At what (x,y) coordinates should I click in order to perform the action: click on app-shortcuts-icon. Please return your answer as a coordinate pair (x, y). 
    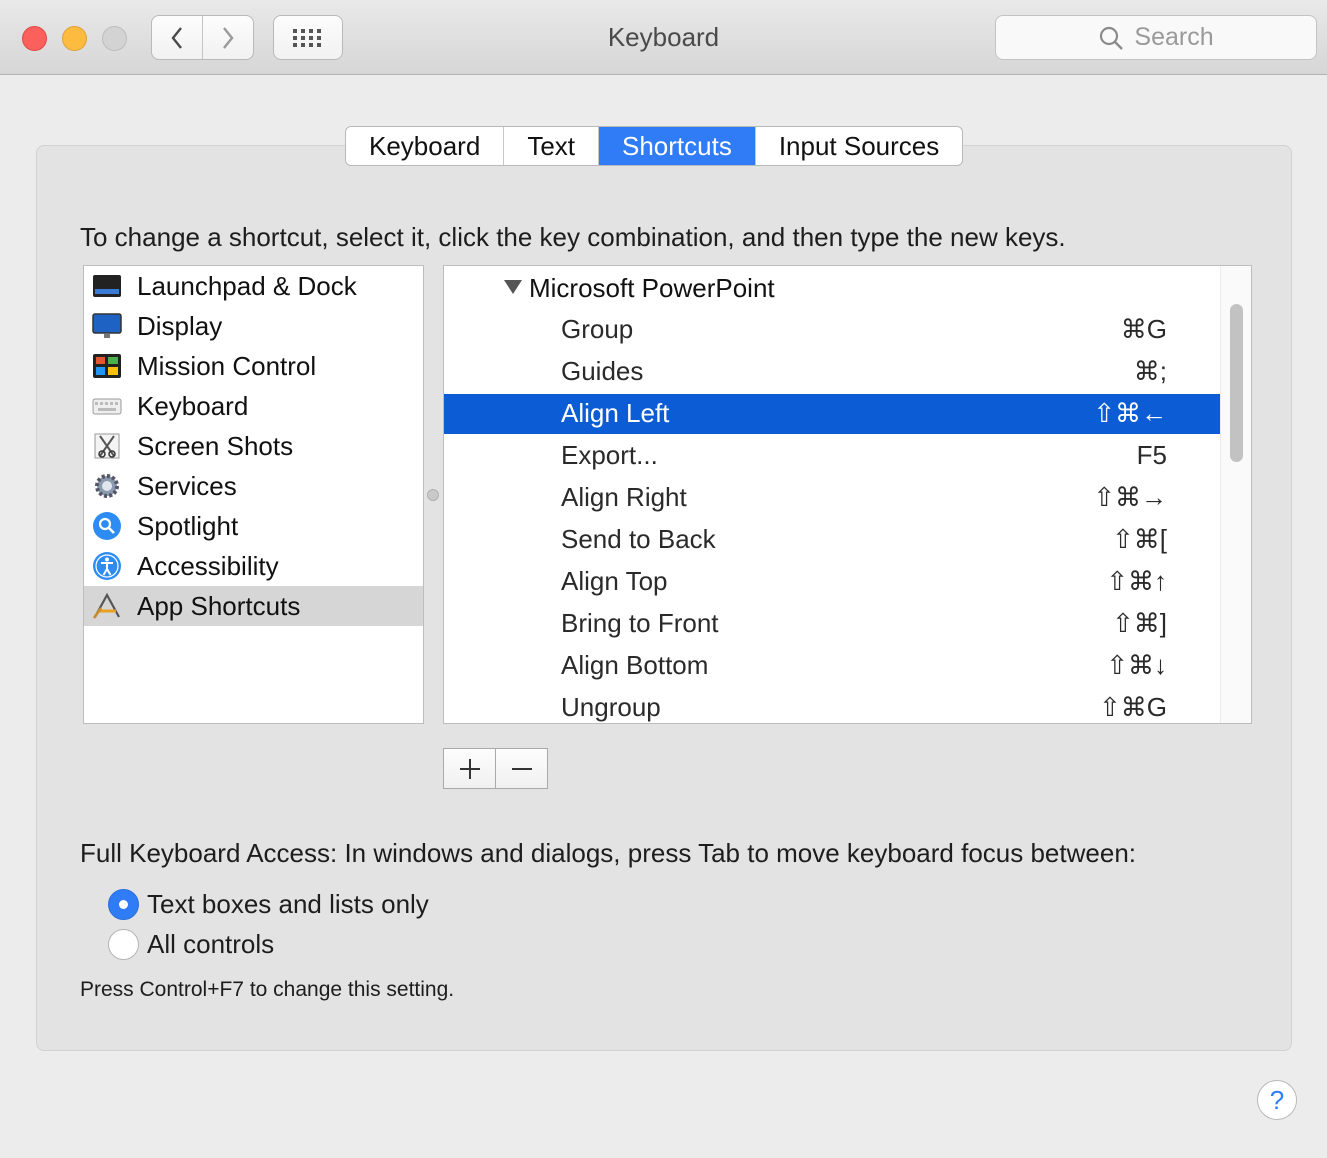
    Looking at the image, I should click on (106, 605).